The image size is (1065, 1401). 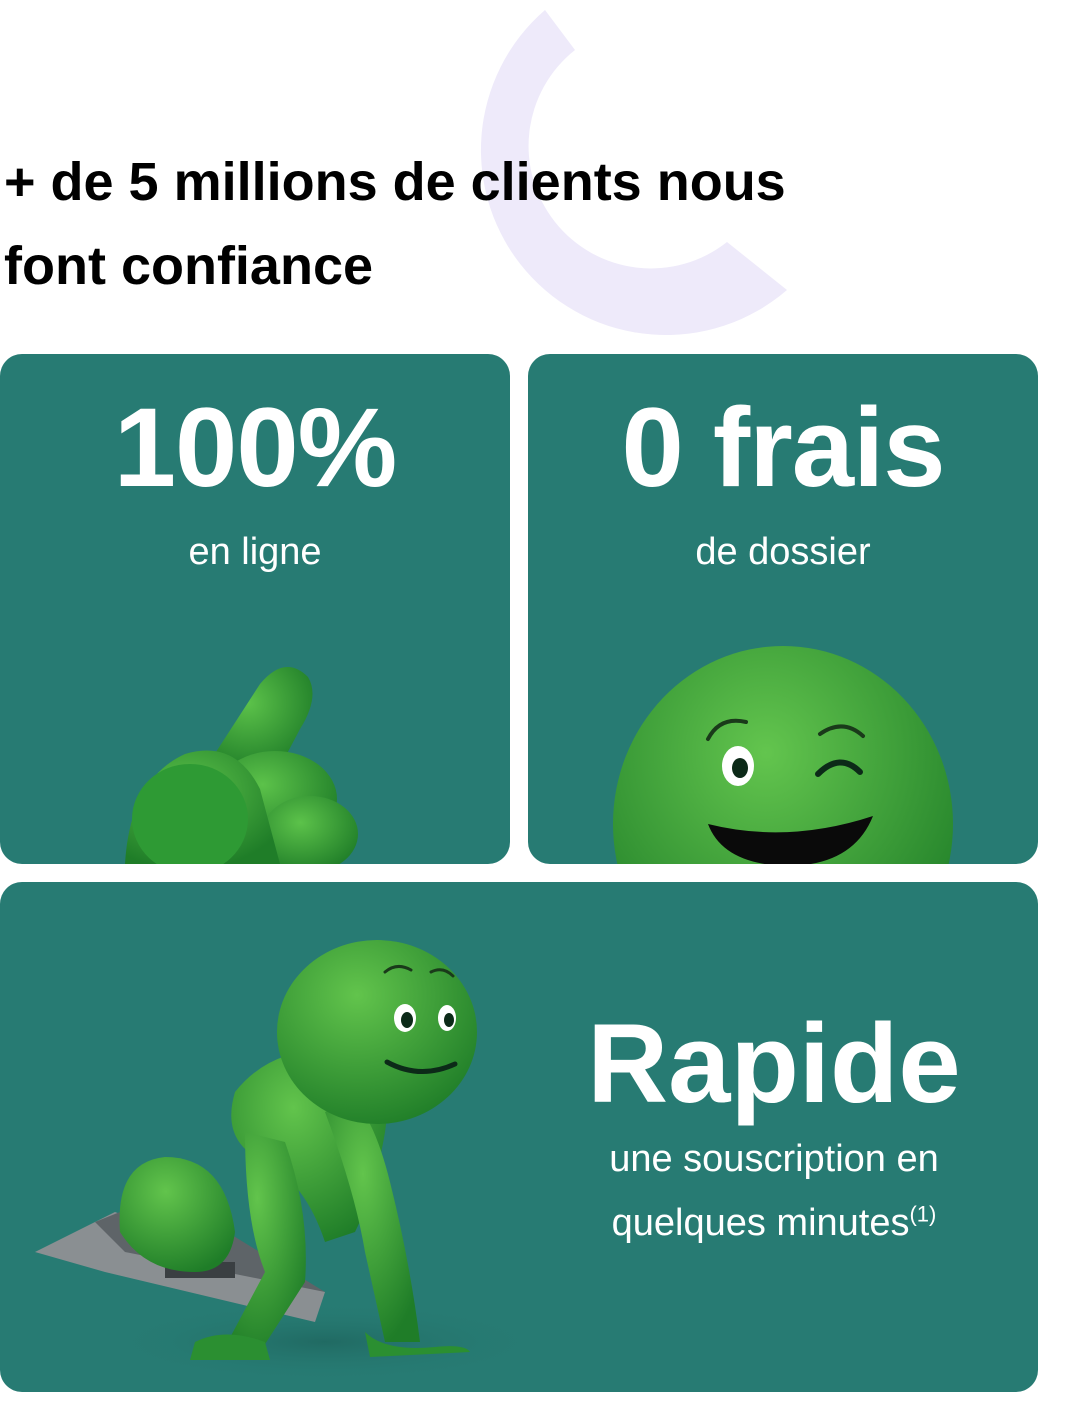 I want to click on card-fast-subtitle-line-2: quelques minutes(1), so click(x=774, y=1223).